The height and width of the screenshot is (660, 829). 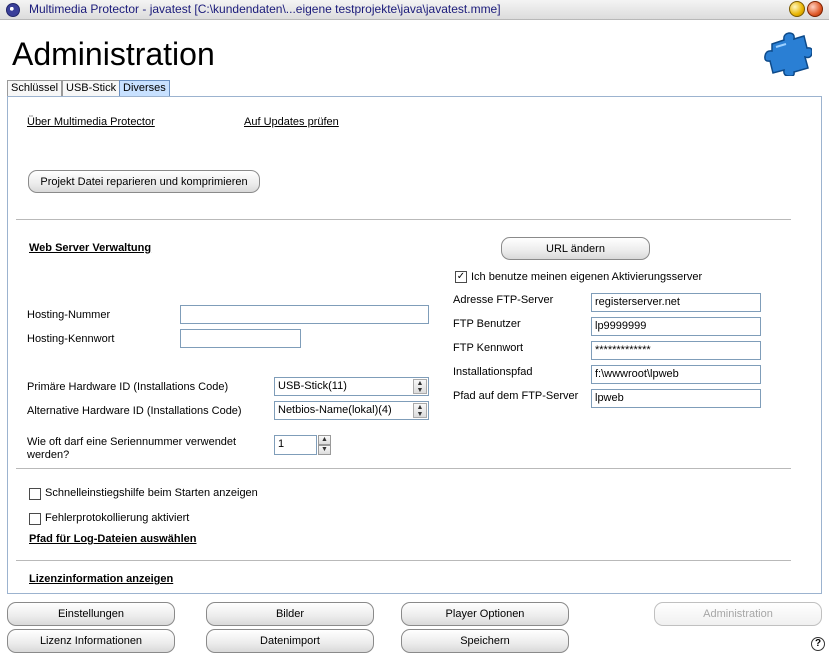 What do you see at coordinates (69, 315) in the screenshot?
I see `hosting-number-label: Hosting-Nummer` at bounding box center [69, 315].